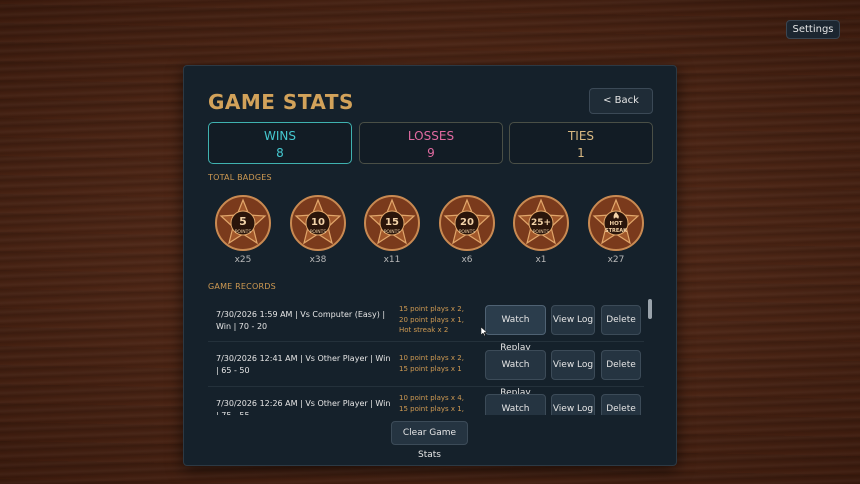  What do you see at coordinates (581, 153) in the screenshot?
I see `ties-value: 1` at bounding box center [581, 153].